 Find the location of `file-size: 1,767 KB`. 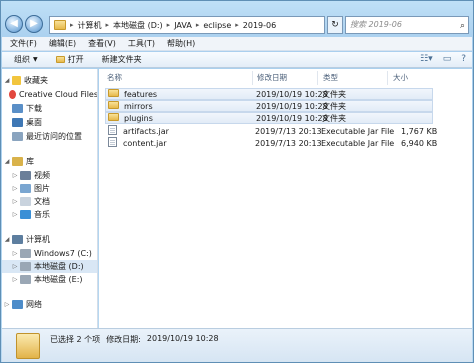

file-size: 1,767 KB is located at coordinates (419, 131).